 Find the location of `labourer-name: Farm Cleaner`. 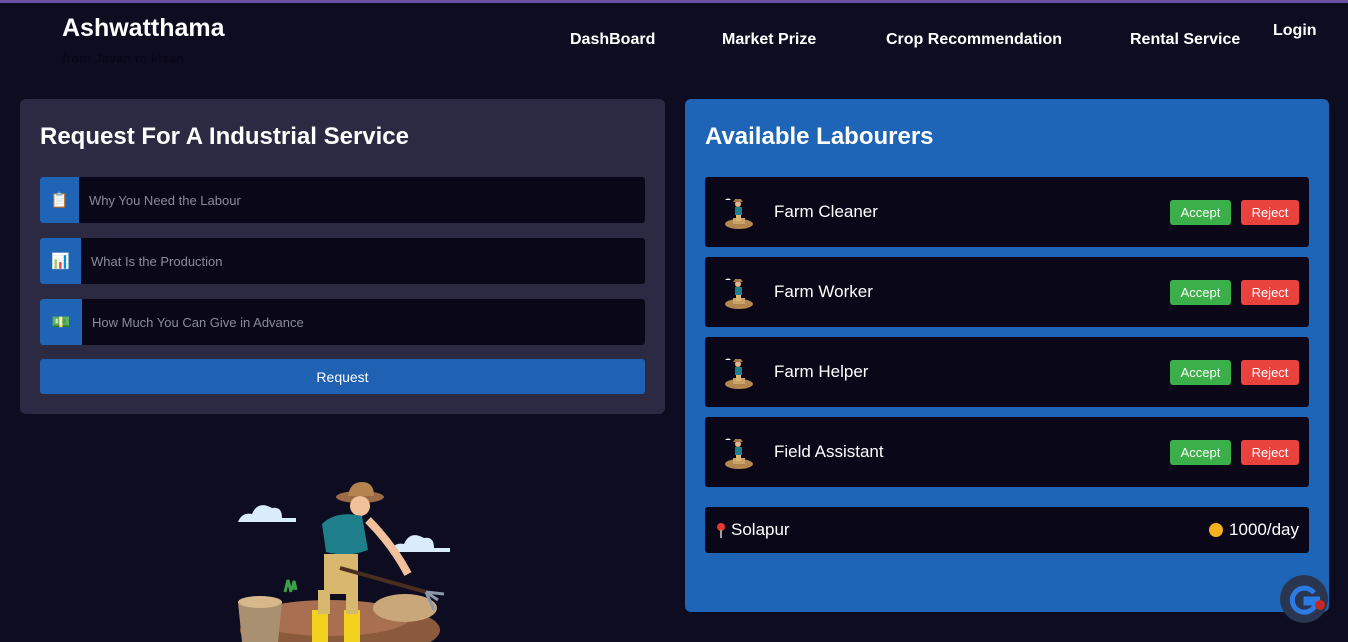

labourer-name: Farm Cleaner is located at coordinates (826, 211).